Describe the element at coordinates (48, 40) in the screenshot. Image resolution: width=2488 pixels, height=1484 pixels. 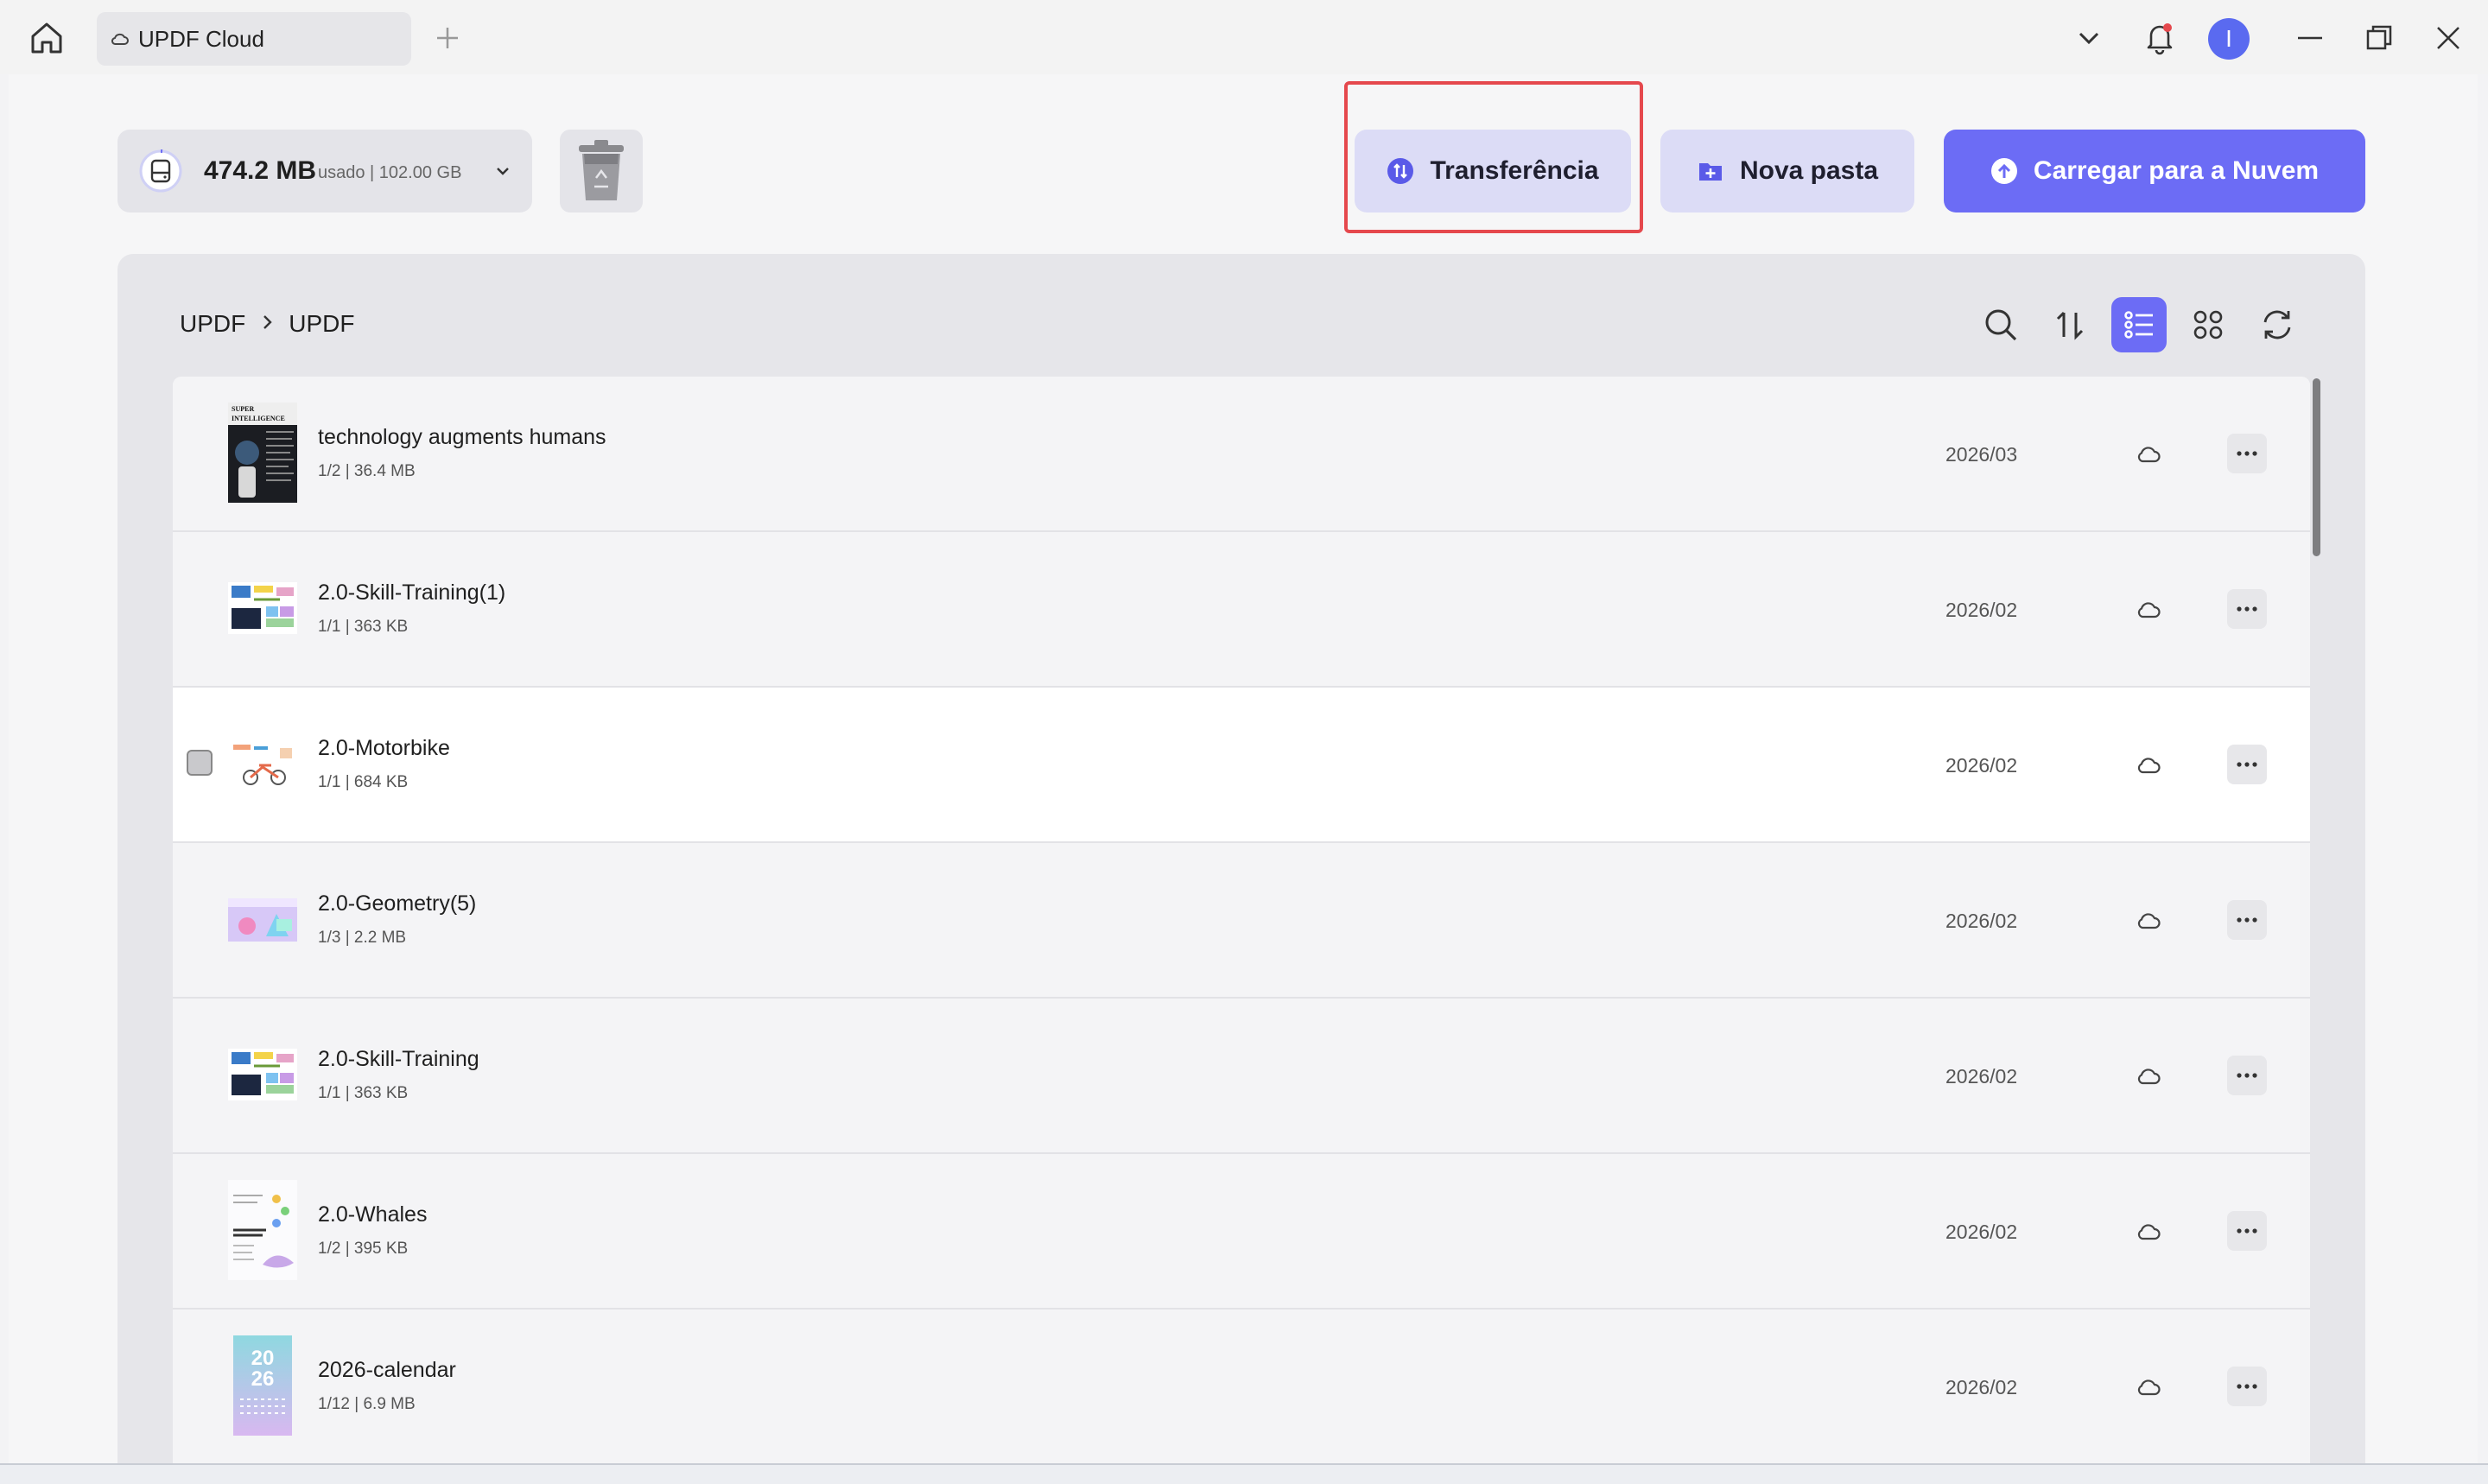
I see `home-icon` at that location.